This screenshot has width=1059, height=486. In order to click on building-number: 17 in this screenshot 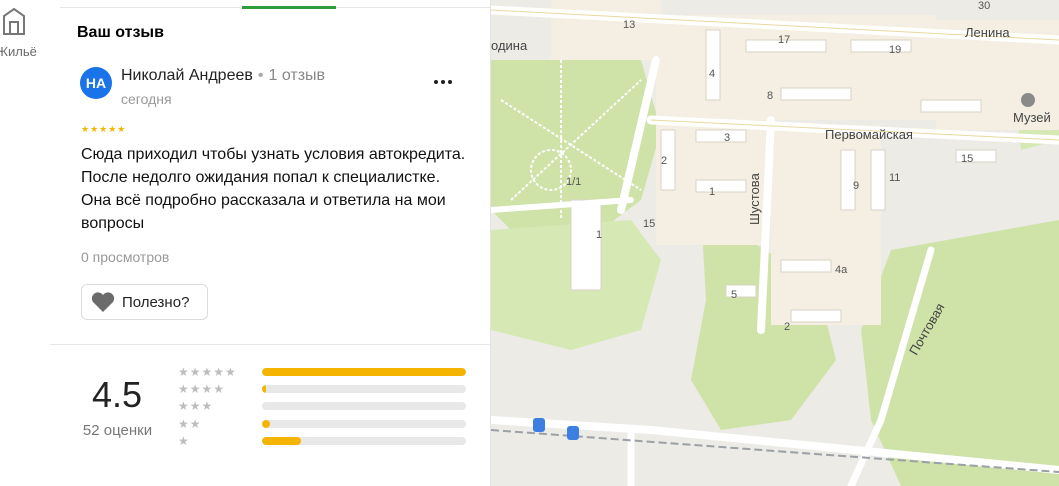, I will do `click(784, 40)`.